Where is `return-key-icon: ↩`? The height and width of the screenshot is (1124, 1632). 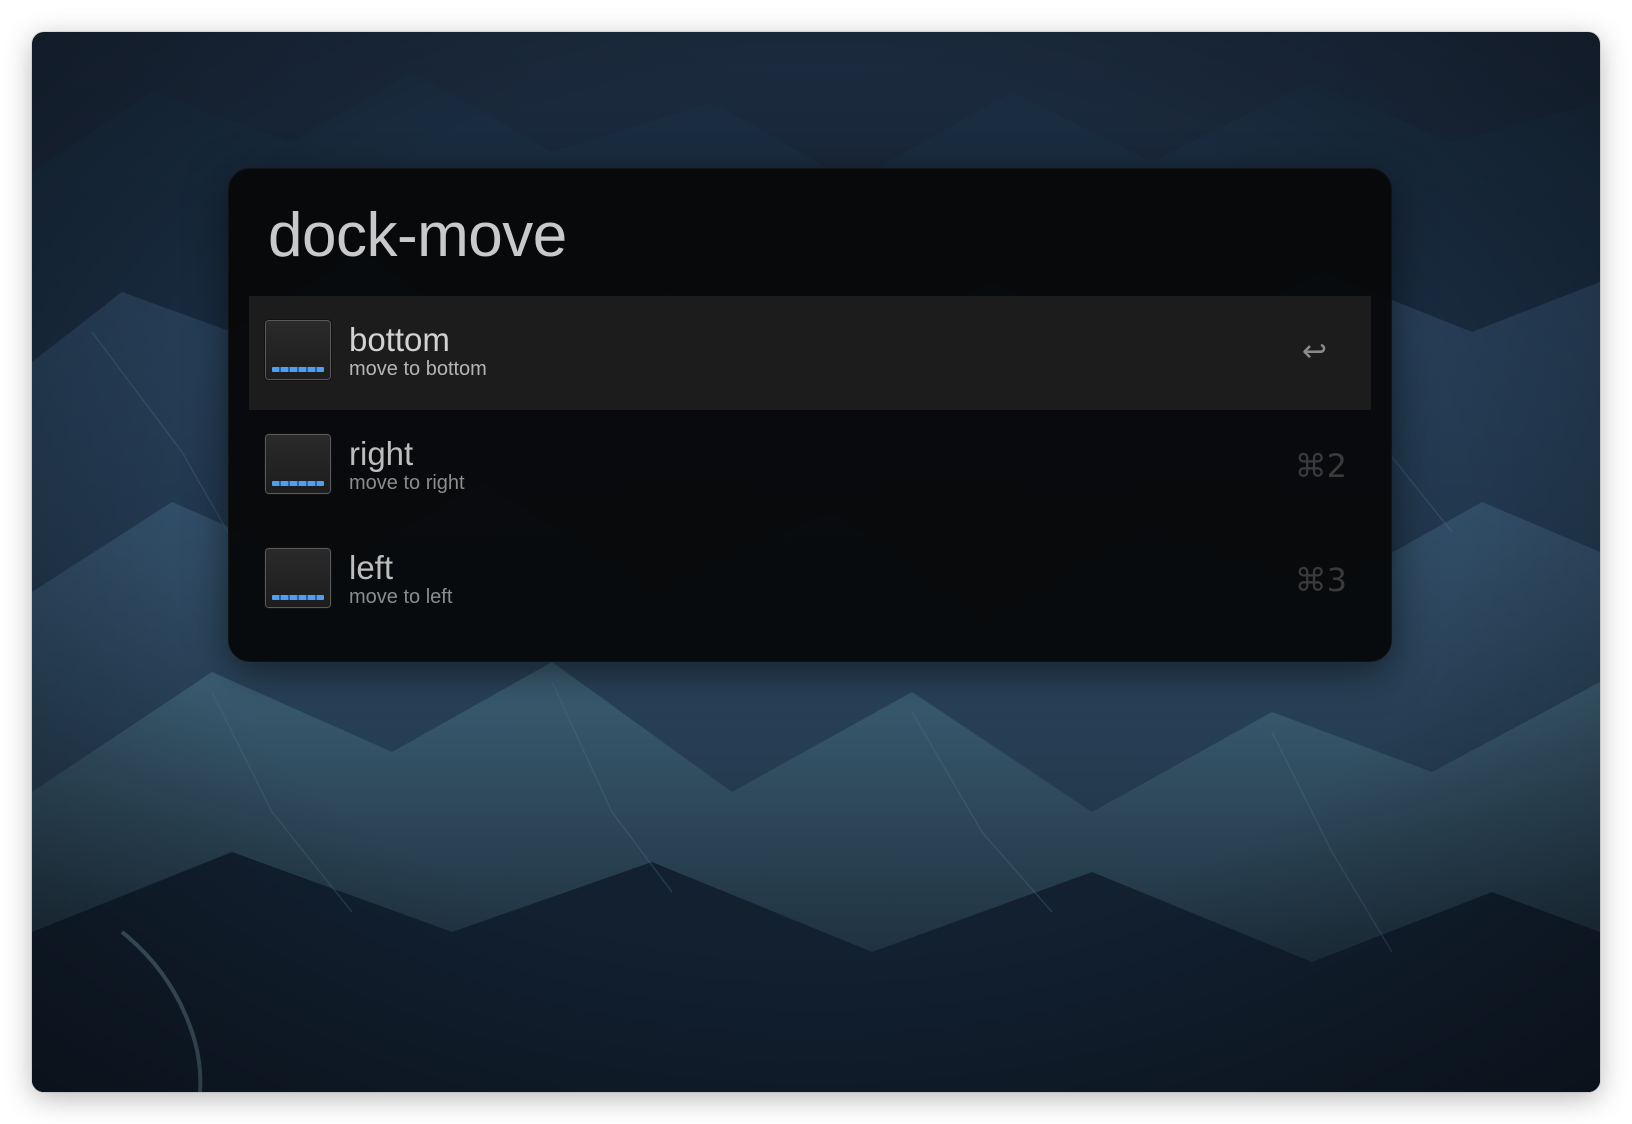
return-key-icon: ↩ is located at coordinates (1314, 351).